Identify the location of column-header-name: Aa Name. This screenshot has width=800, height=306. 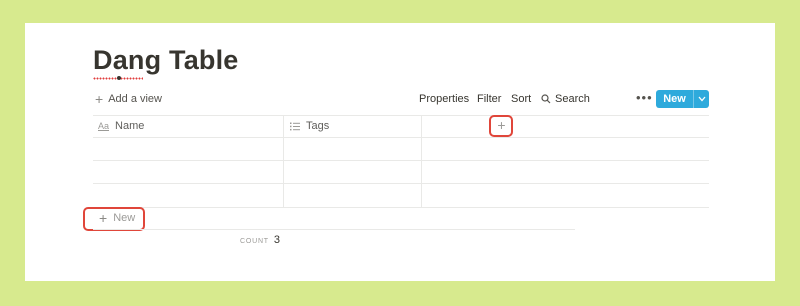
(121, 126).